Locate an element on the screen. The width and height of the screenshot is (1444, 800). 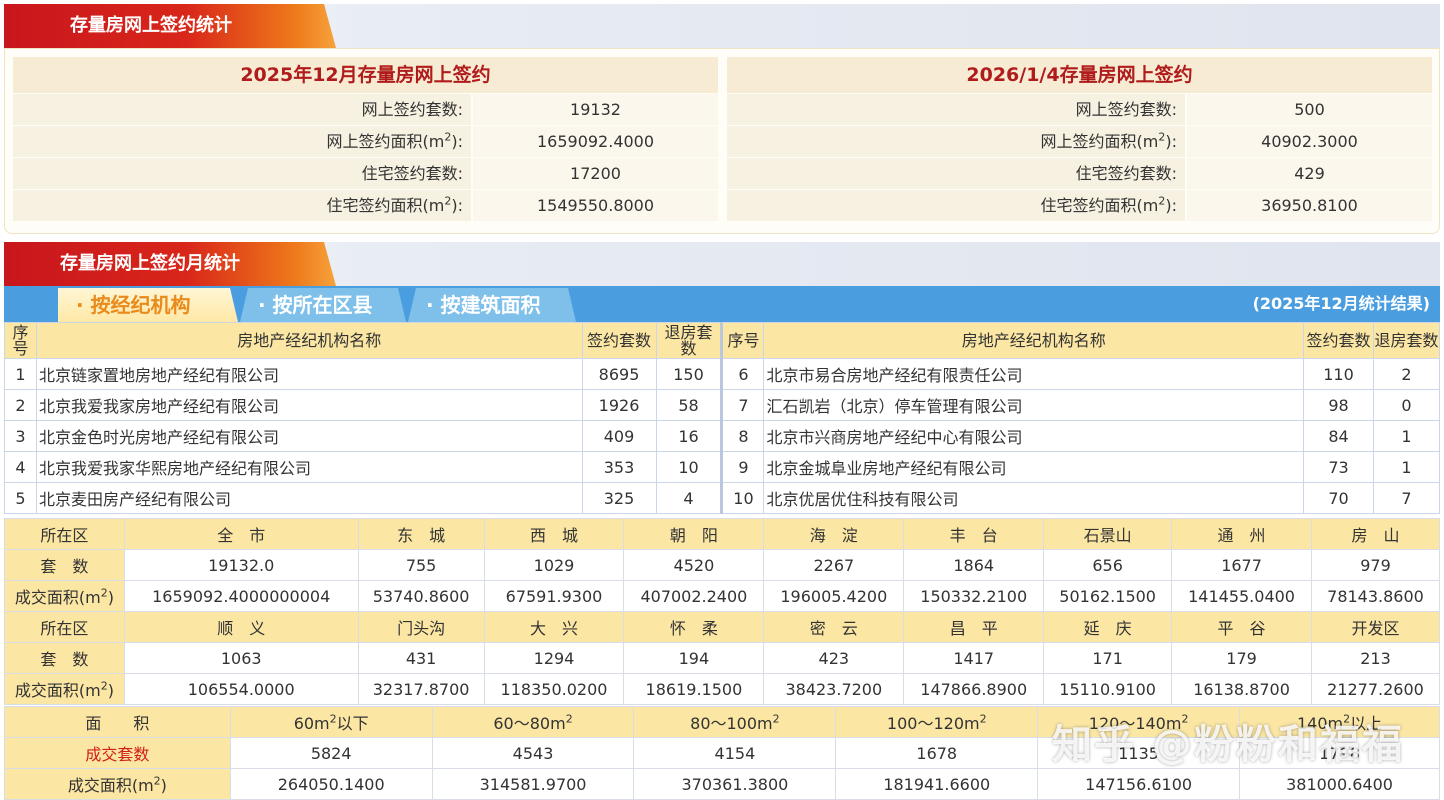
row-label: 成交套数 is located at coordinates (117, 753).